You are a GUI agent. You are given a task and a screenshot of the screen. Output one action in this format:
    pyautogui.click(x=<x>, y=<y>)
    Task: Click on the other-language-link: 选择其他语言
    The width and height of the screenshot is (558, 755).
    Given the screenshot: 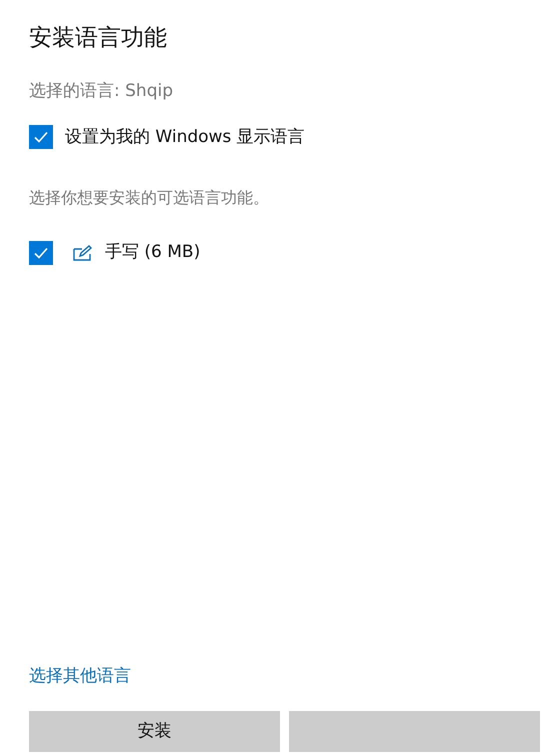 What is the action you would take?
    pyautogui.click(x=80, y=676)
    